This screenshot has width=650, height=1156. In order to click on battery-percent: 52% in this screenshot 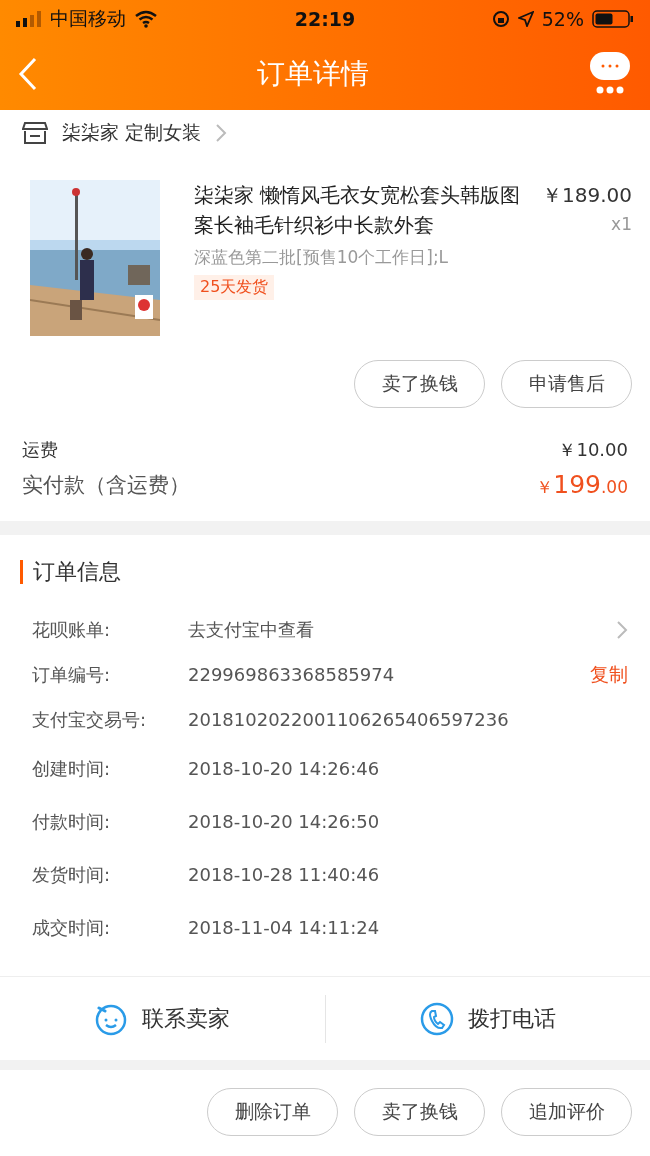, I will do `click(562, 19)`.